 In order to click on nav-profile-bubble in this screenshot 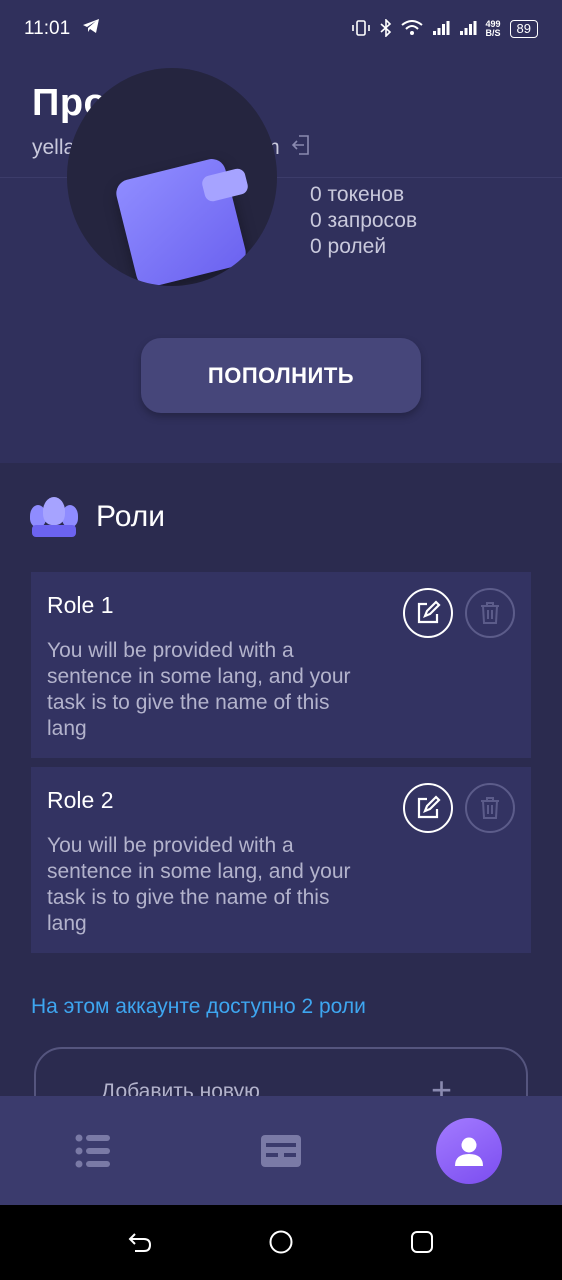, I will do `click(469, 1150)`.